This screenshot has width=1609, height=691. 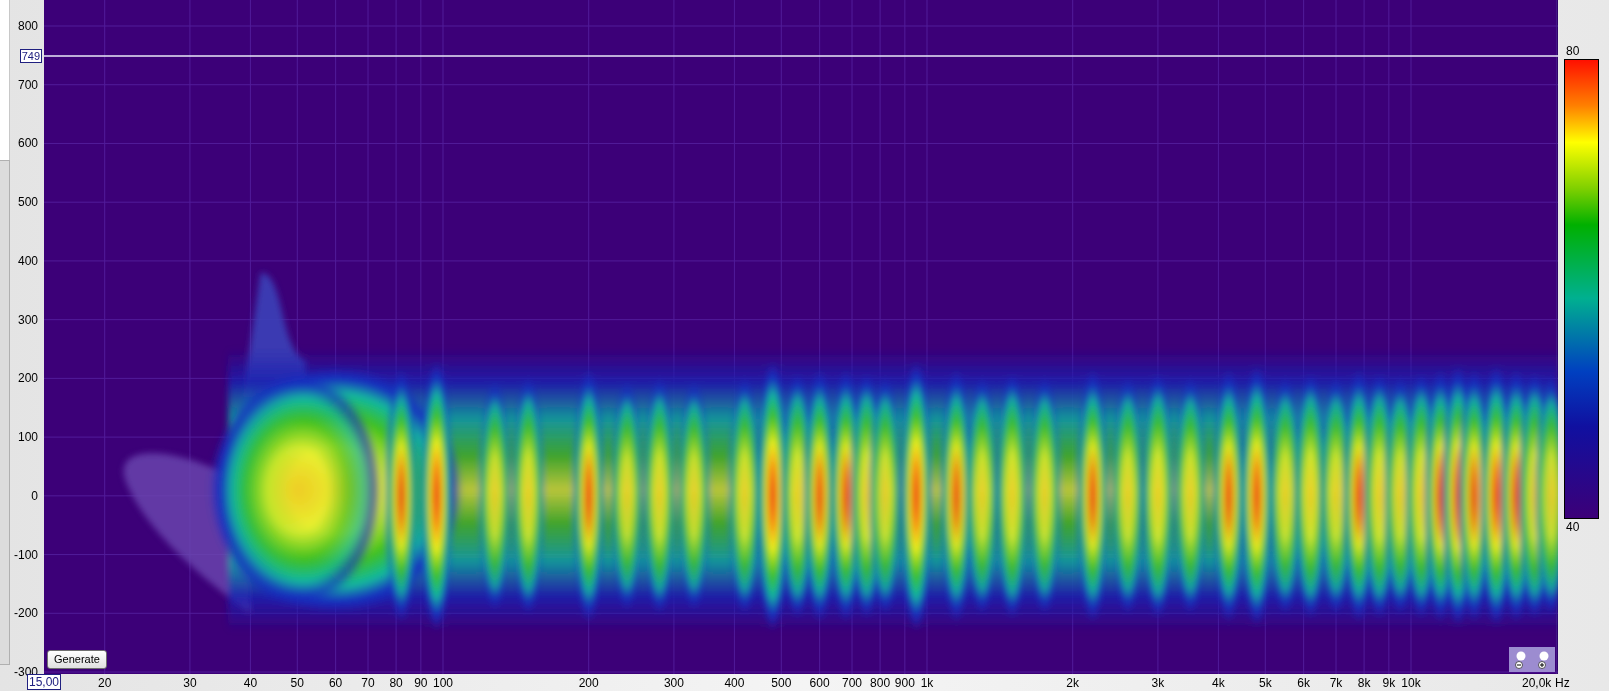 I want to click on x-axis-label: 8k, so click(x=1364, y=683).